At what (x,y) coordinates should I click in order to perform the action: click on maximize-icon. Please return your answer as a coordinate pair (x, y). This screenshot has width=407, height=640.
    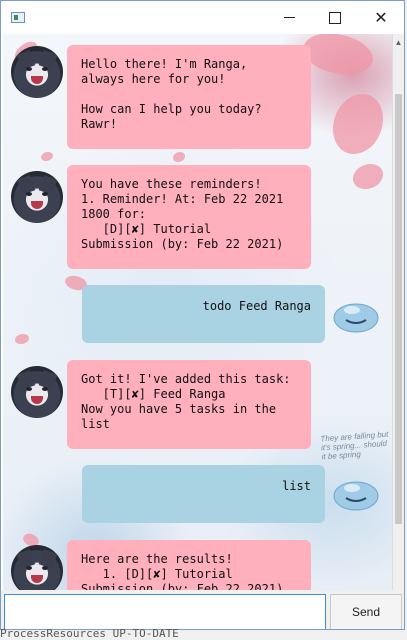
    Looking at the image, I should click on (335, 17).